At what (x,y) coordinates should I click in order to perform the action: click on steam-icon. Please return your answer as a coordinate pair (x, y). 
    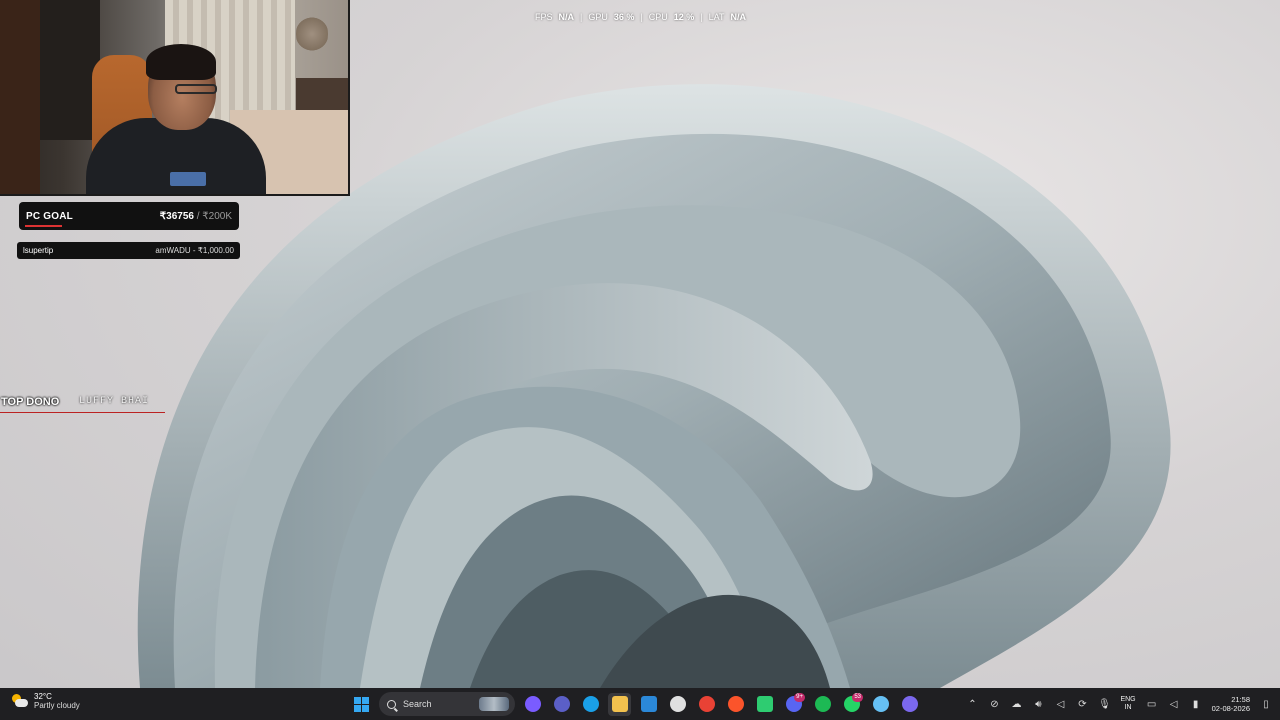
    Looking at the image, I should click on (880, 704).